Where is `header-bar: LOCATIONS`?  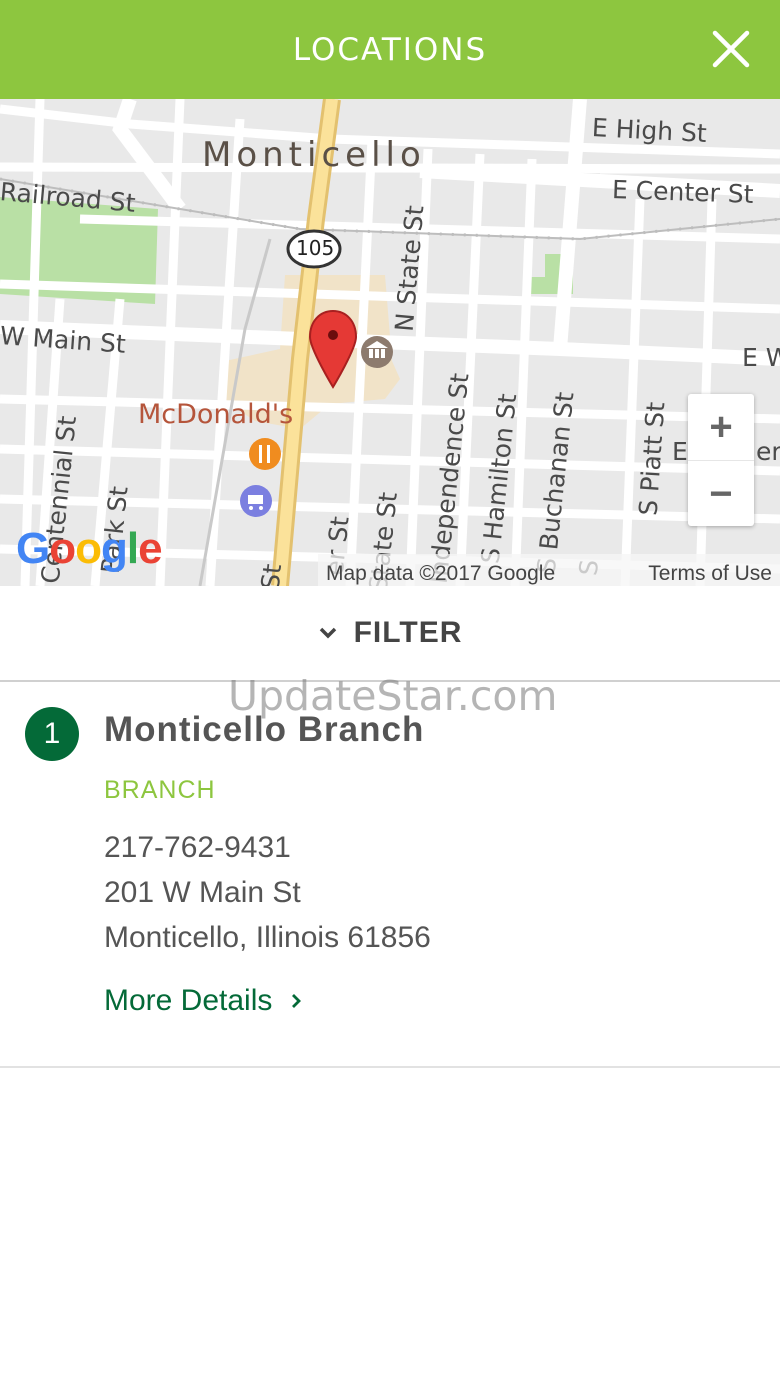 header-bar: LOCATIONS is located at coordinates (390, 49).